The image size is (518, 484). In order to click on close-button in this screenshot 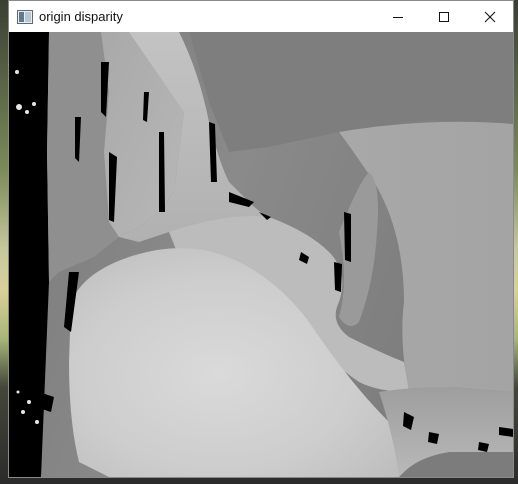, I will do `click(490, 16)`.